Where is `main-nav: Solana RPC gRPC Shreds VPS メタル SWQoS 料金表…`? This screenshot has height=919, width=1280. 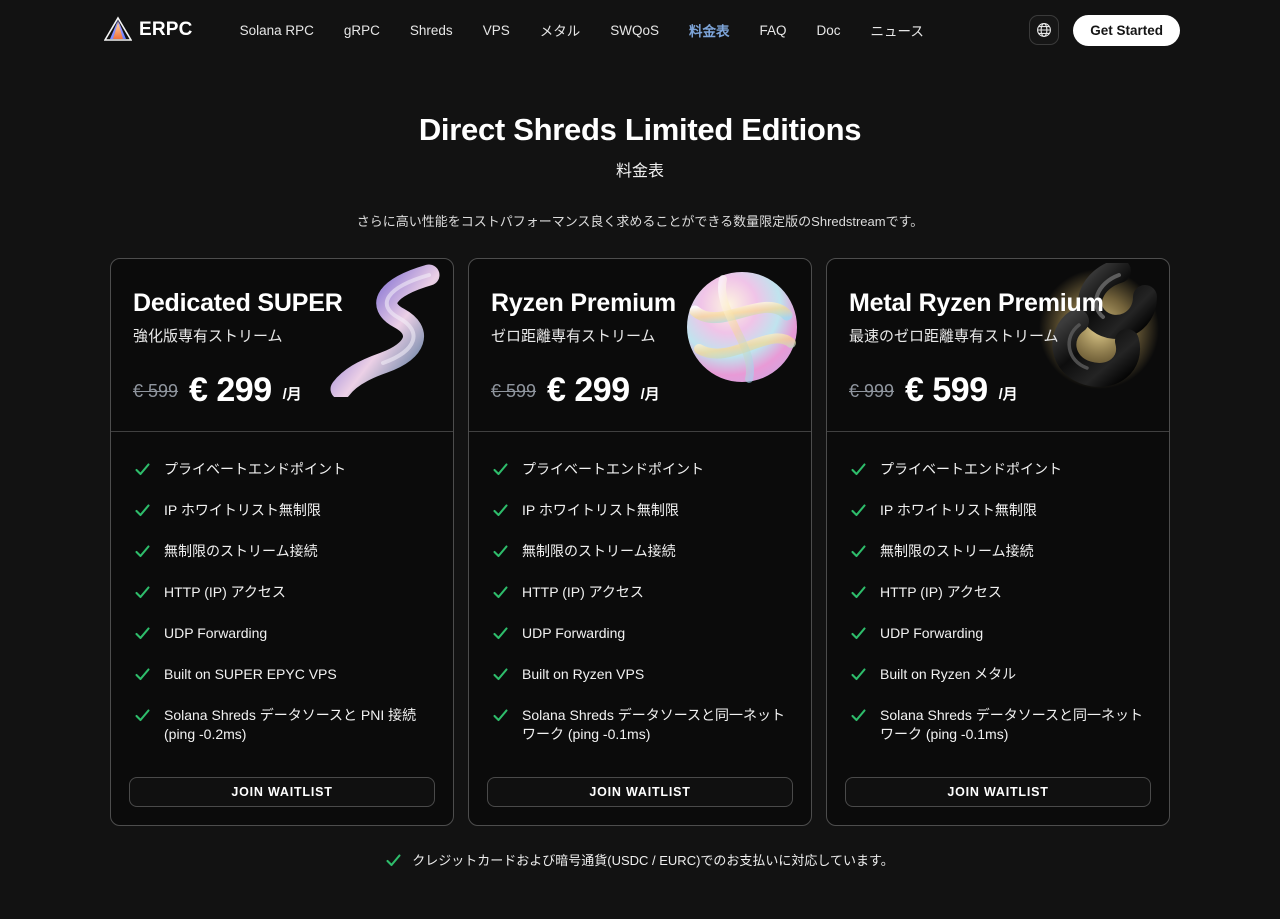 main-nav: Solana RPC gRPC Shreds VPS メタル SWQoS 料金表… is located at coordinates (582, 30).